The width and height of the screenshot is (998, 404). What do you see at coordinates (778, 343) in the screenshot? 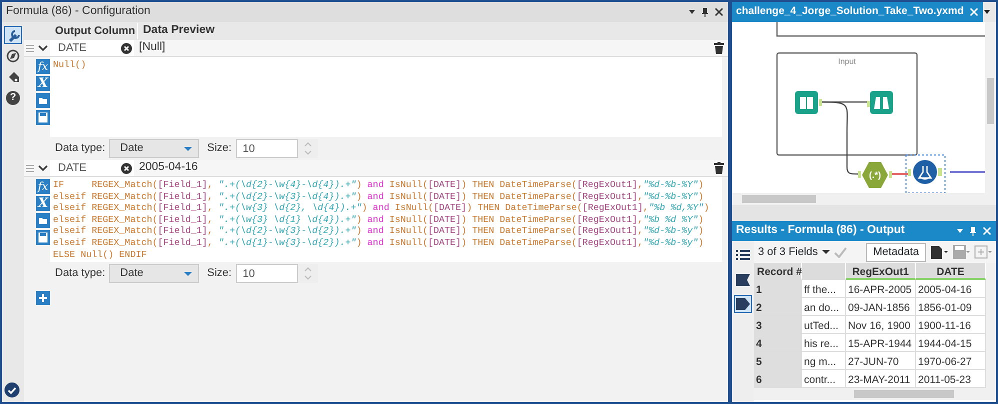
I see `table-cell: 4` at bounding box center [778, 343].